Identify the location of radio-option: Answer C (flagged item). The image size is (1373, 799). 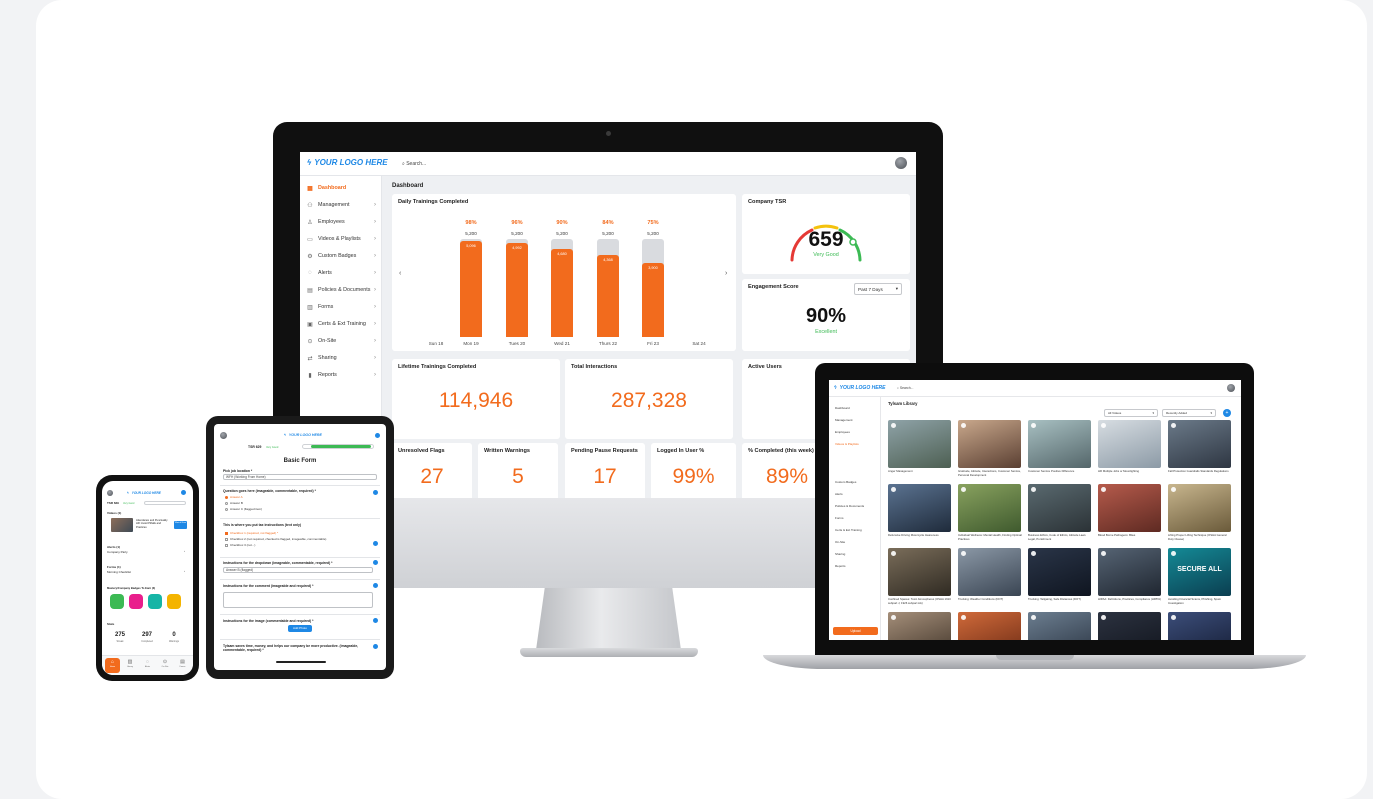
(243, 509).